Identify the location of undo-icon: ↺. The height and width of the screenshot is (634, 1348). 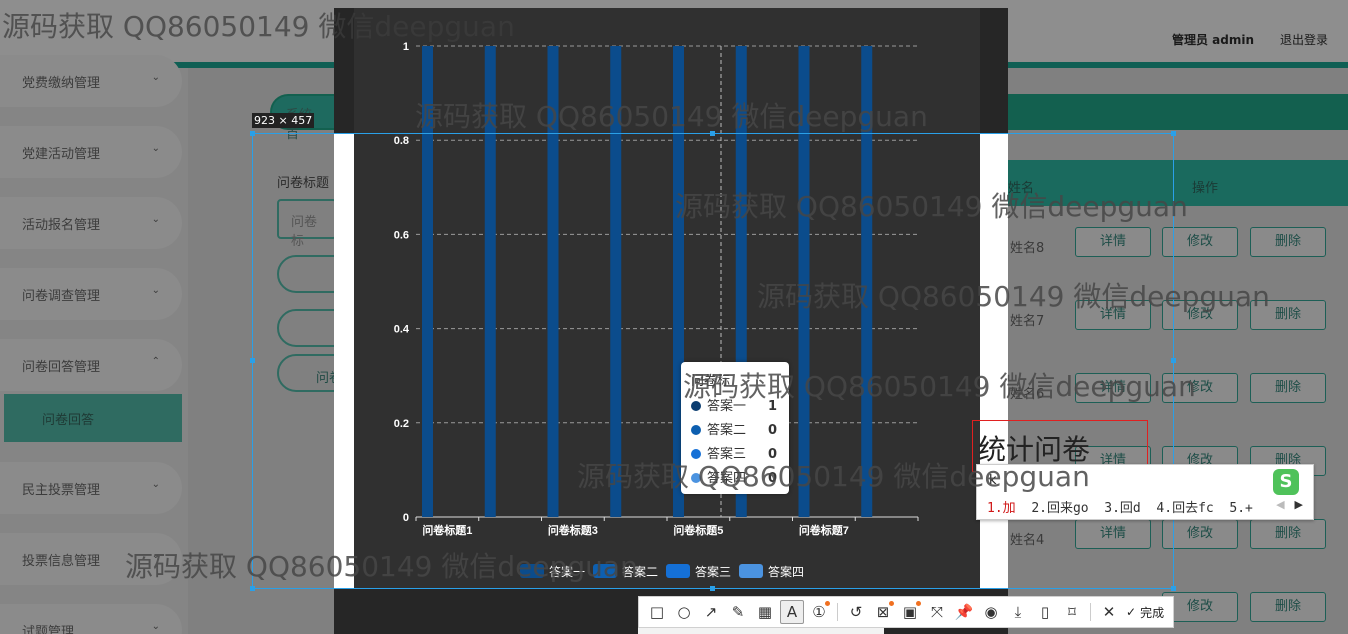
(856, 612).